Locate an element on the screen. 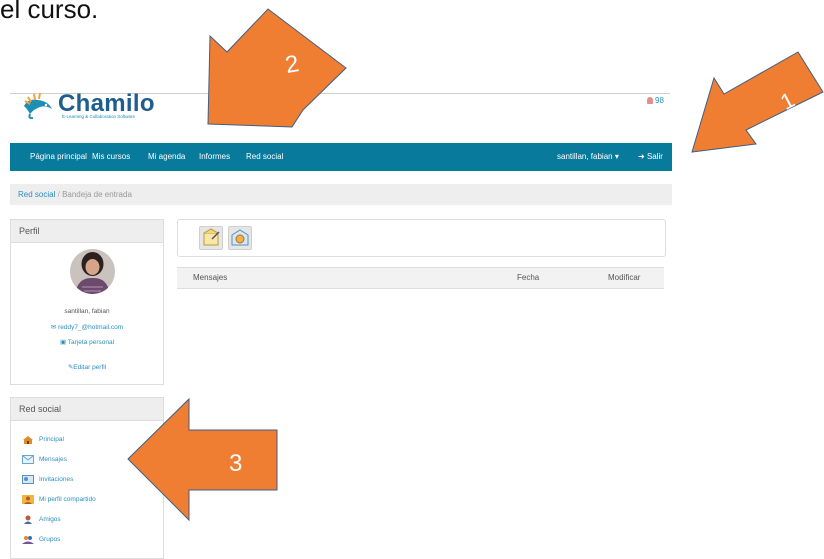 The height and width of the screenshot is (559, 824). inbox-icon is located at coordinates (240, 237).